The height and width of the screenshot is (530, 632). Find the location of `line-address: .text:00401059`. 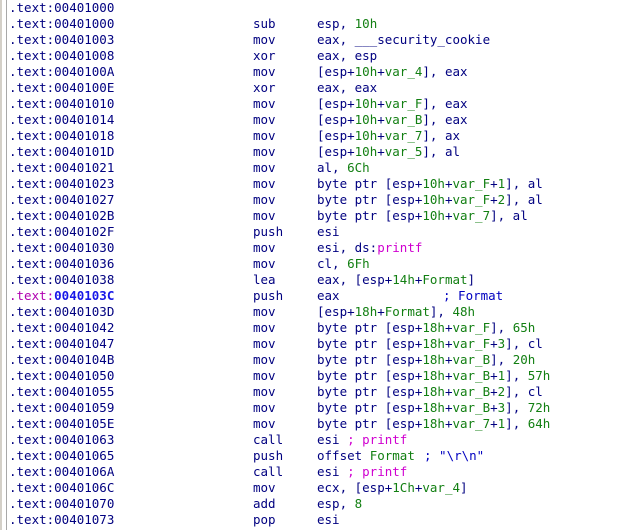

line-address: .text:00401059 is located at coordinates (61, 408).